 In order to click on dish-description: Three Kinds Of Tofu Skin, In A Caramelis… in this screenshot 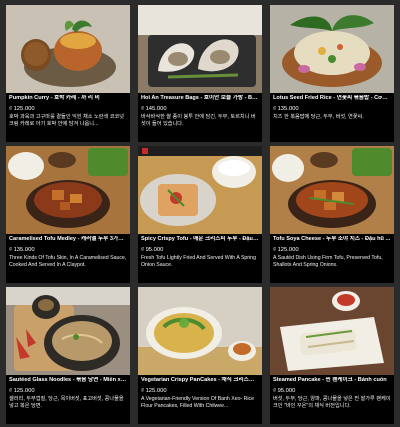, I will do `click(68, 261)`.